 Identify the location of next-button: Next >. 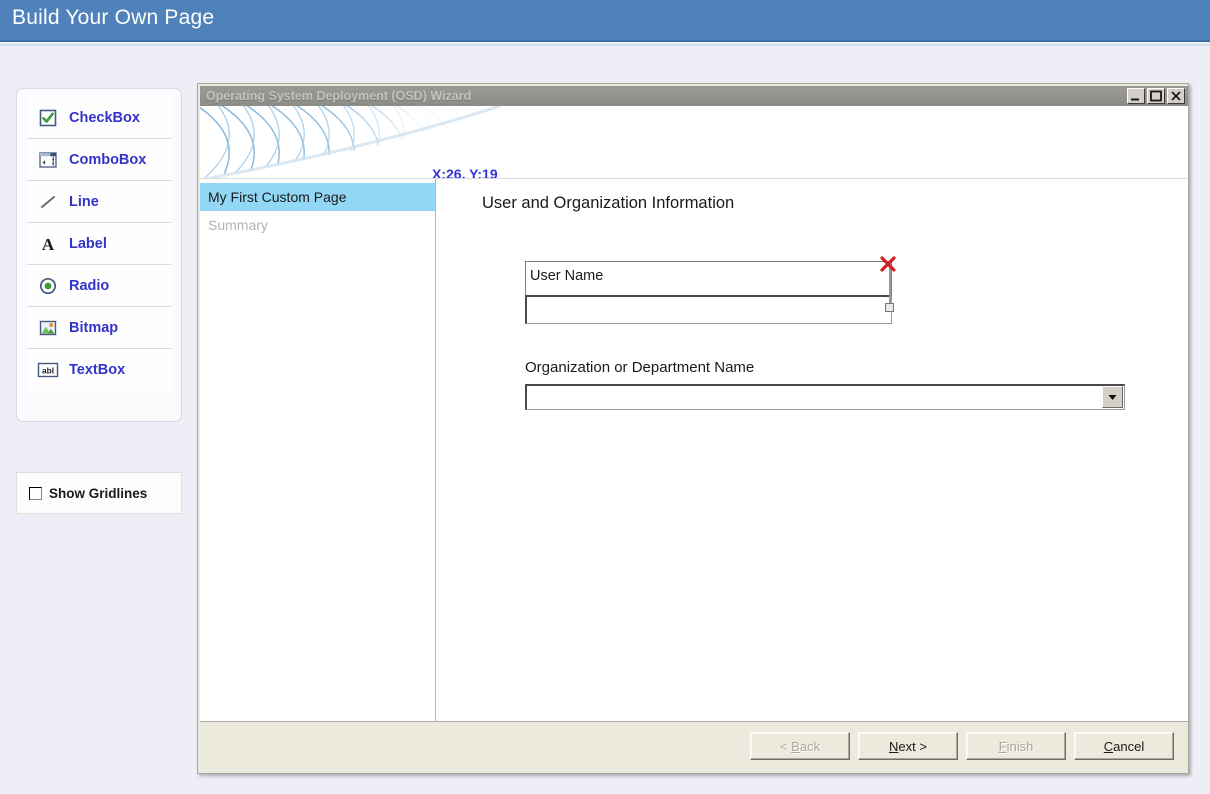
(908, 746).